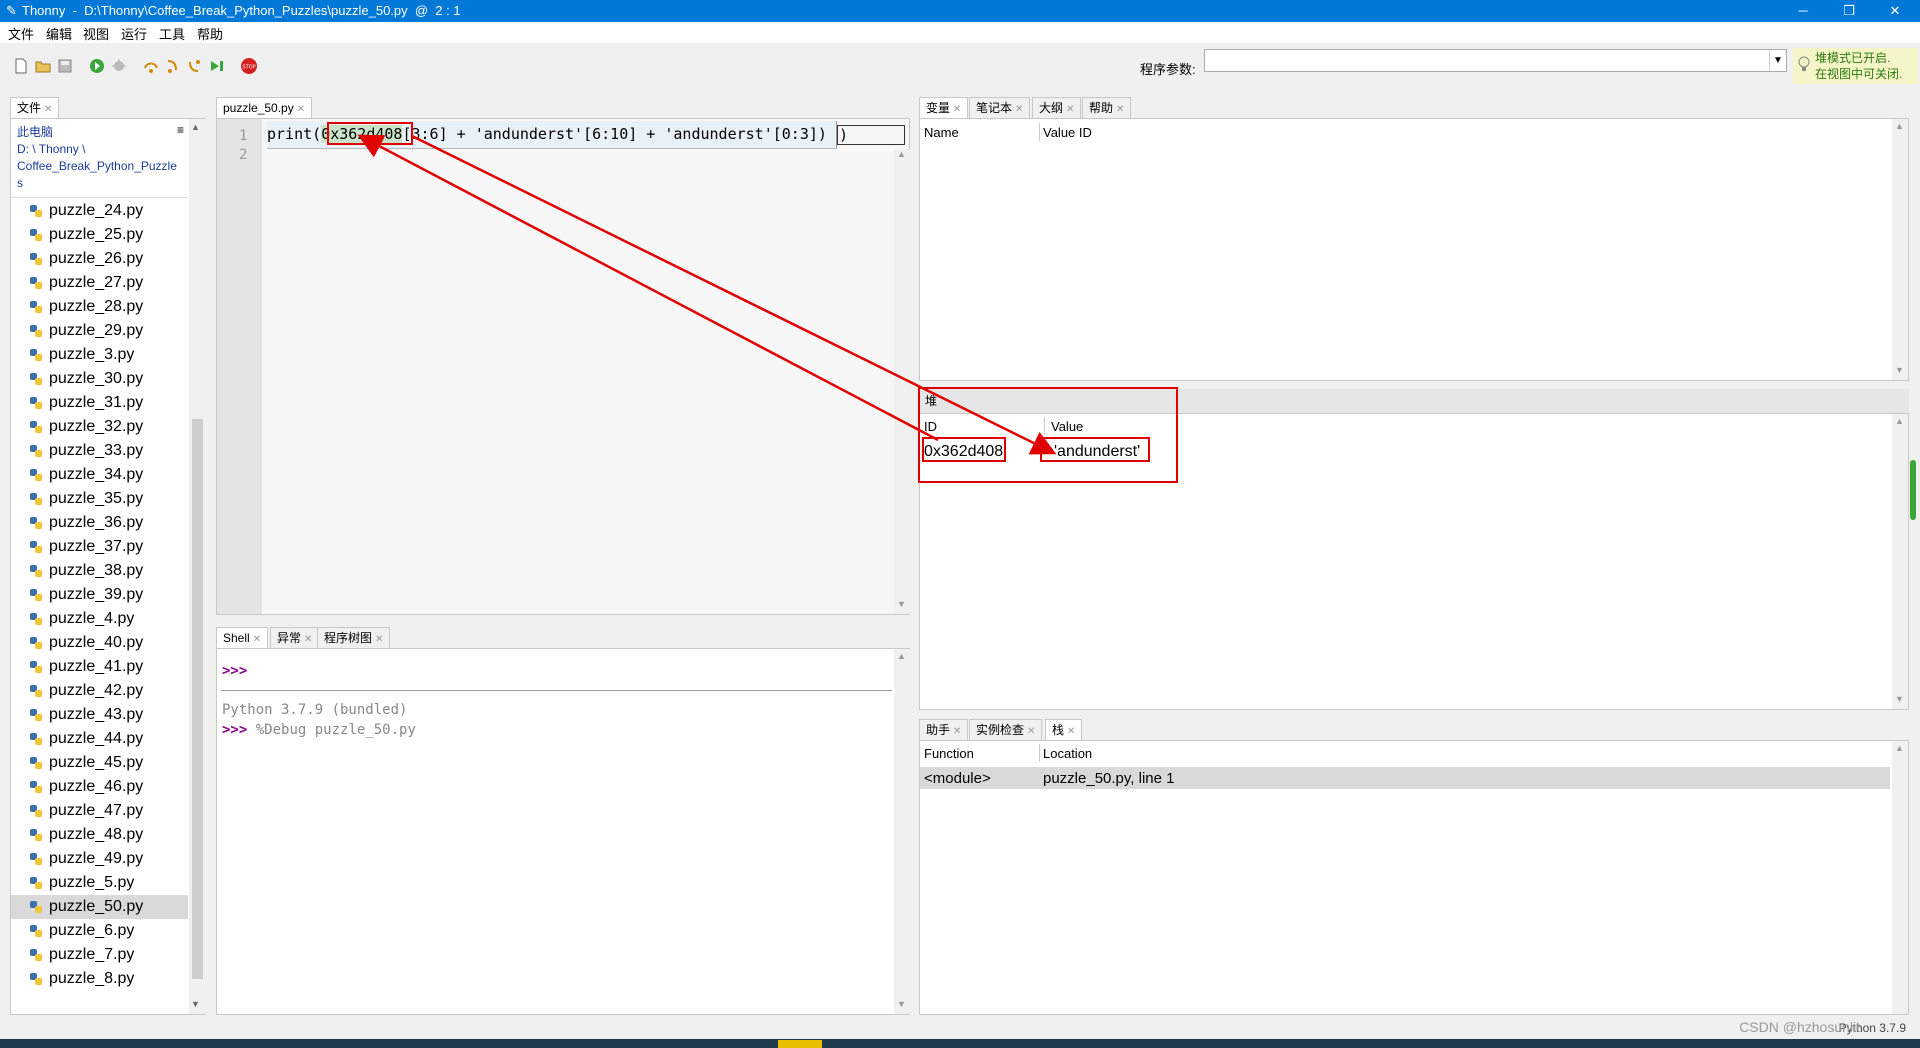 This screenshot has height=1048, width=1920. Describe the element at coordinates (99, 739) in the screenshot. I see `list-item: puzzle_44.py` at that location.